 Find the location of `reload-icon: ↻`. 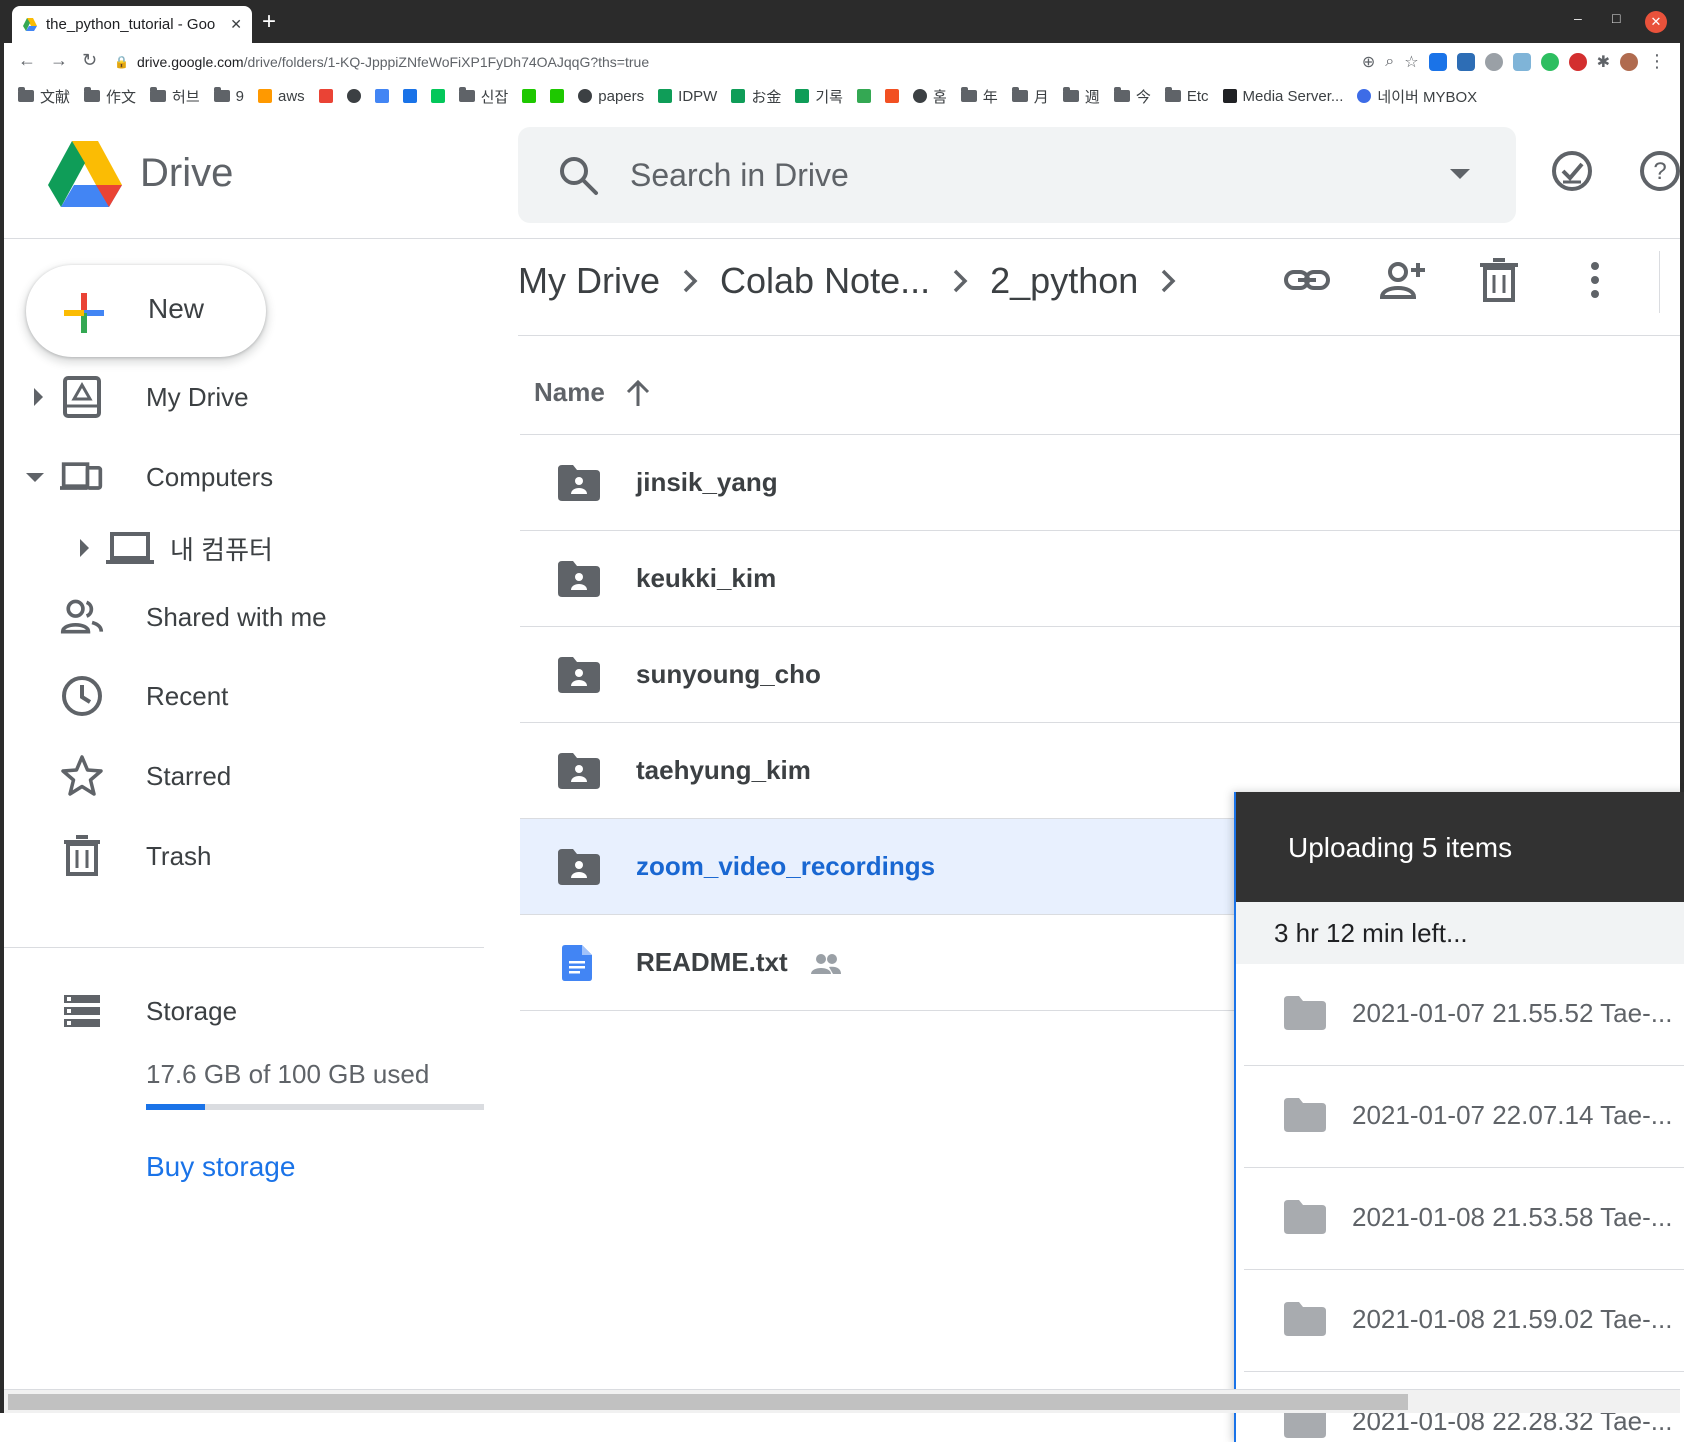

reload-icon: ↻ is located at coordinates (89, 60).